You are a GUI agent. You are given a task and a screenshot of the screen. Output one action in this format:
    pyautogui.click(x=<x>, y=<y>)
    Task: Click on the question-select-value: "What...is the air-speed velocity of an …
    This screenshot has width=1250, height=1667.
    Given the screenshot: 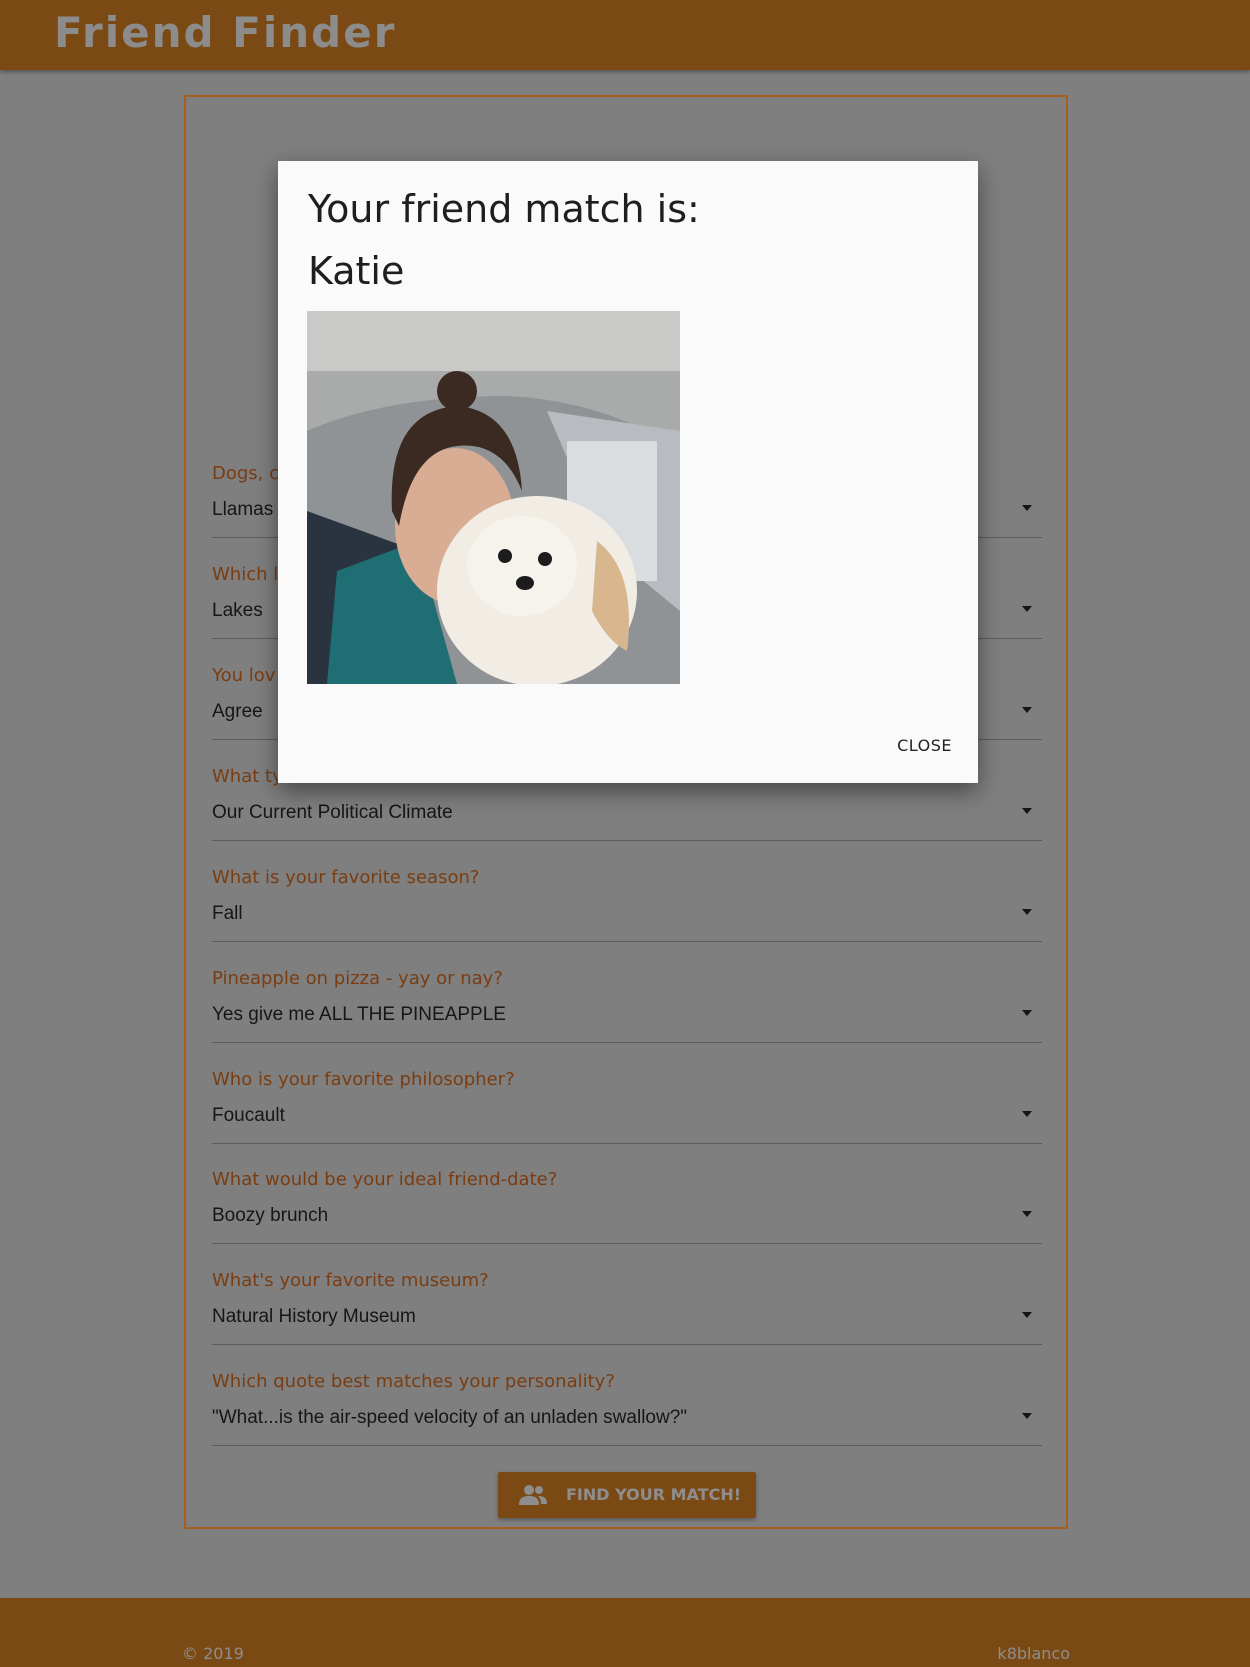 What is the action you would take?
    pyautogui.click(x=449, y=1418)
    